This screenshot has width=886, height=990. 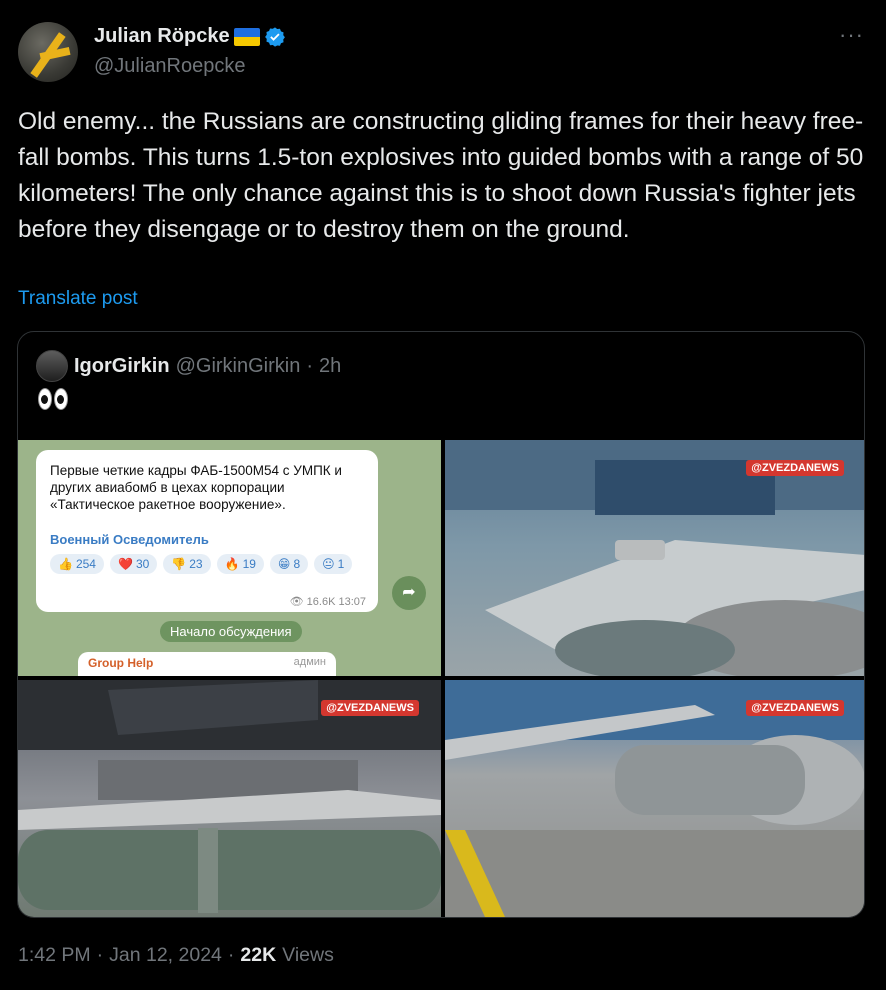 I want to click on telegram-reactions: 👍 254 ❤️ 30 👎 23 🔥 19 😁 8 😐 1, so click(x=210, y=564).